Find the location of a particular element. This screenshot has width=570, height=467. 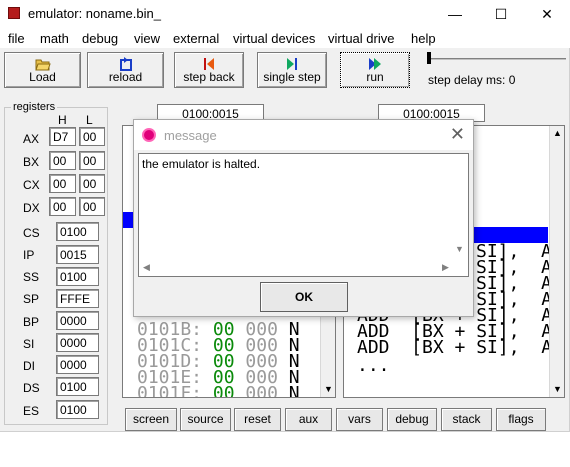

registers-group-label: registers is located at coordinates (34, 107).